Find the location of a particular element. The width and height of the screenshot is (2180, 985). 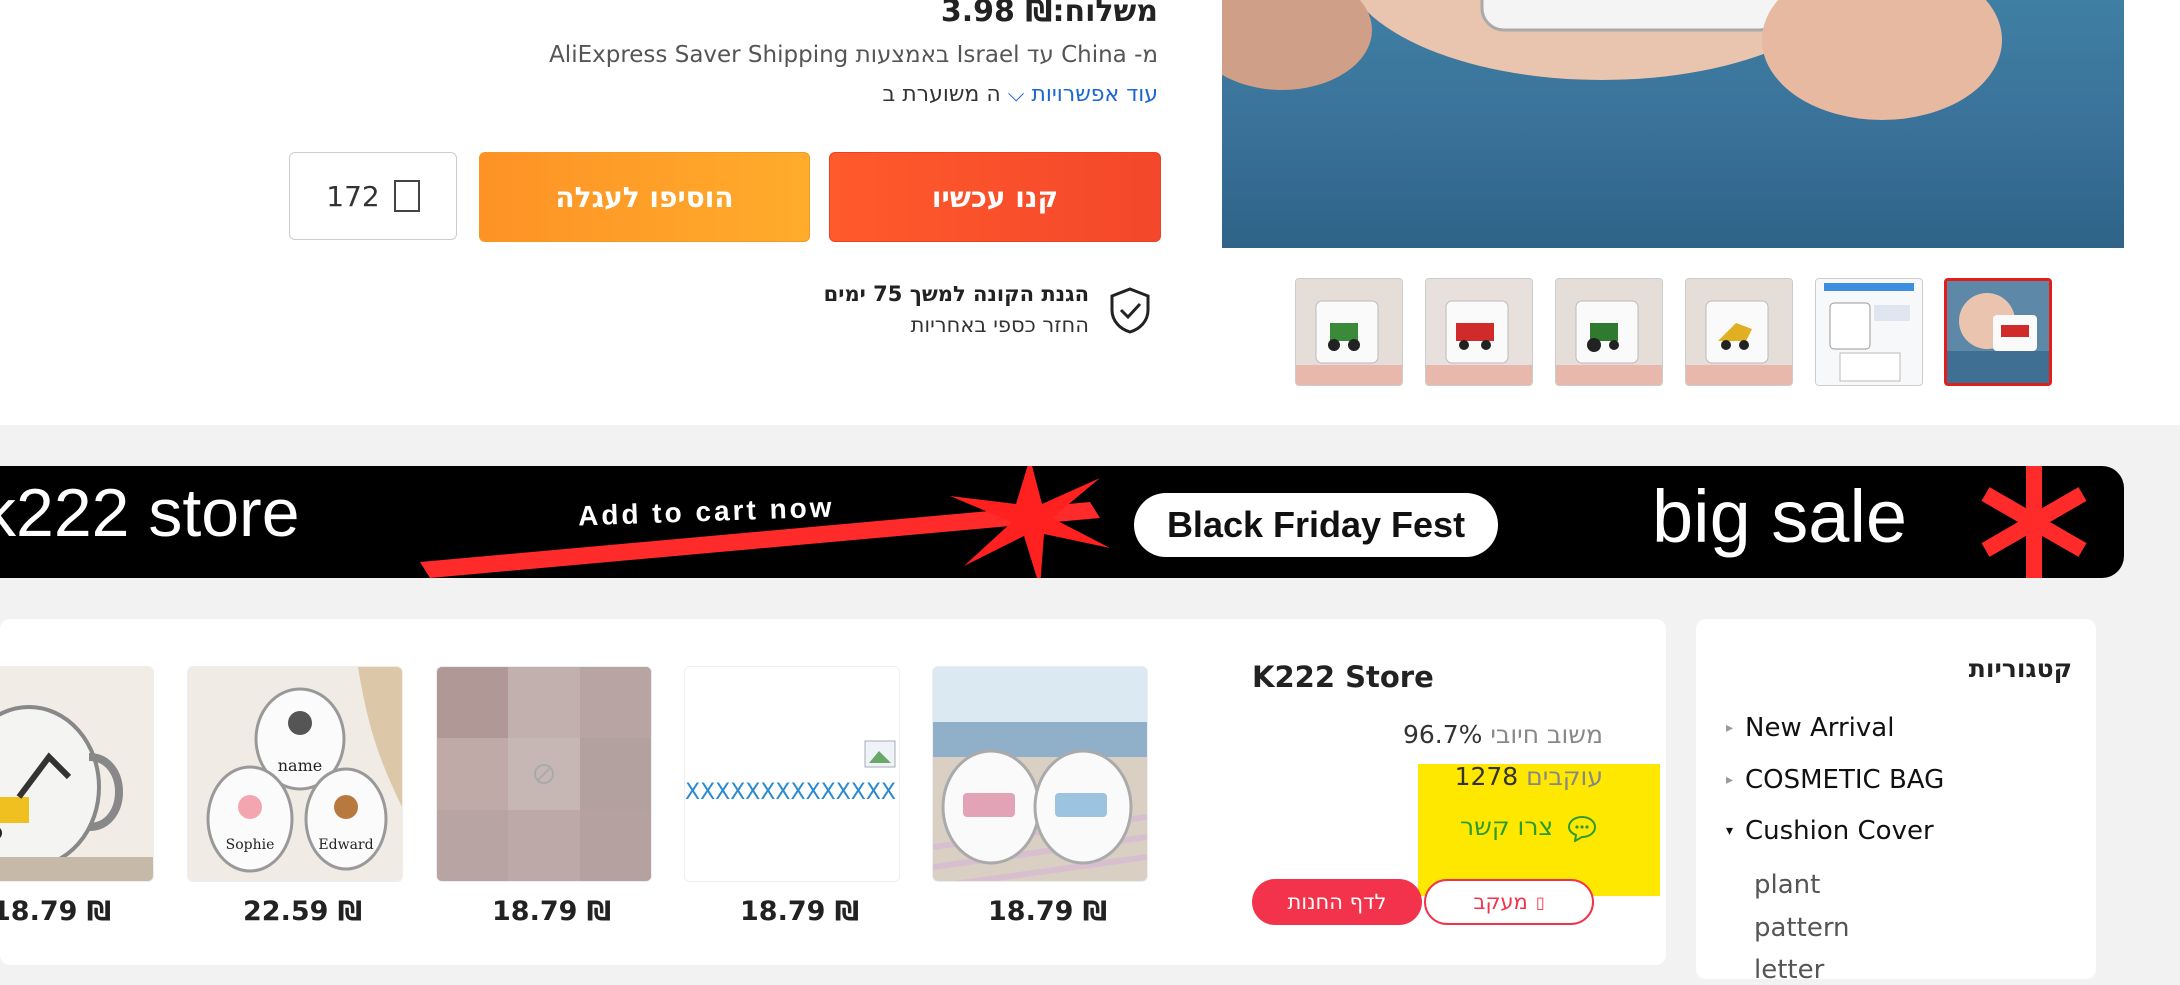

shield-check-icon is located at coordinates (1130, 310).